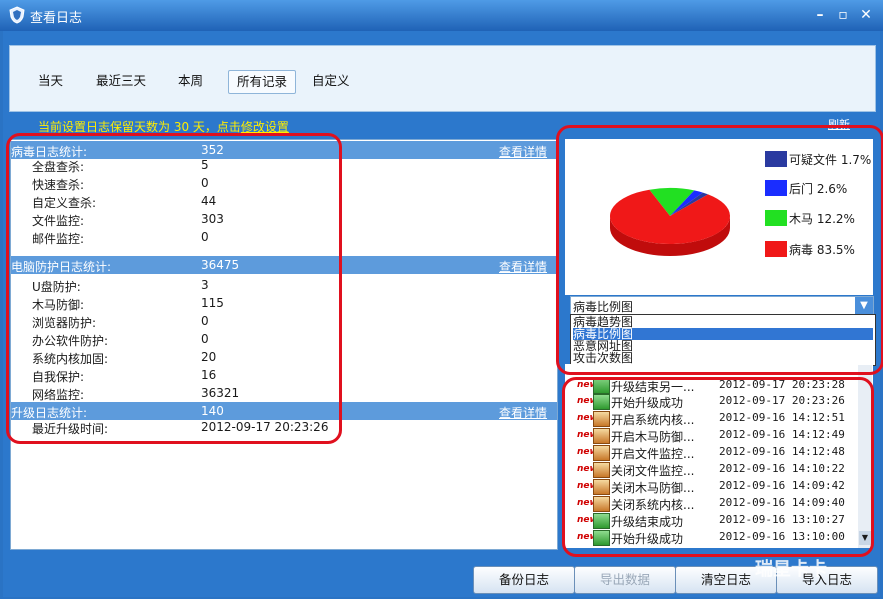 Image resolution: width=883 pixels, height=599 pixels. Describe the element at coordinates (265, 127) in the screenshot. I see `modify-settings-link: 修改设置` at that location.